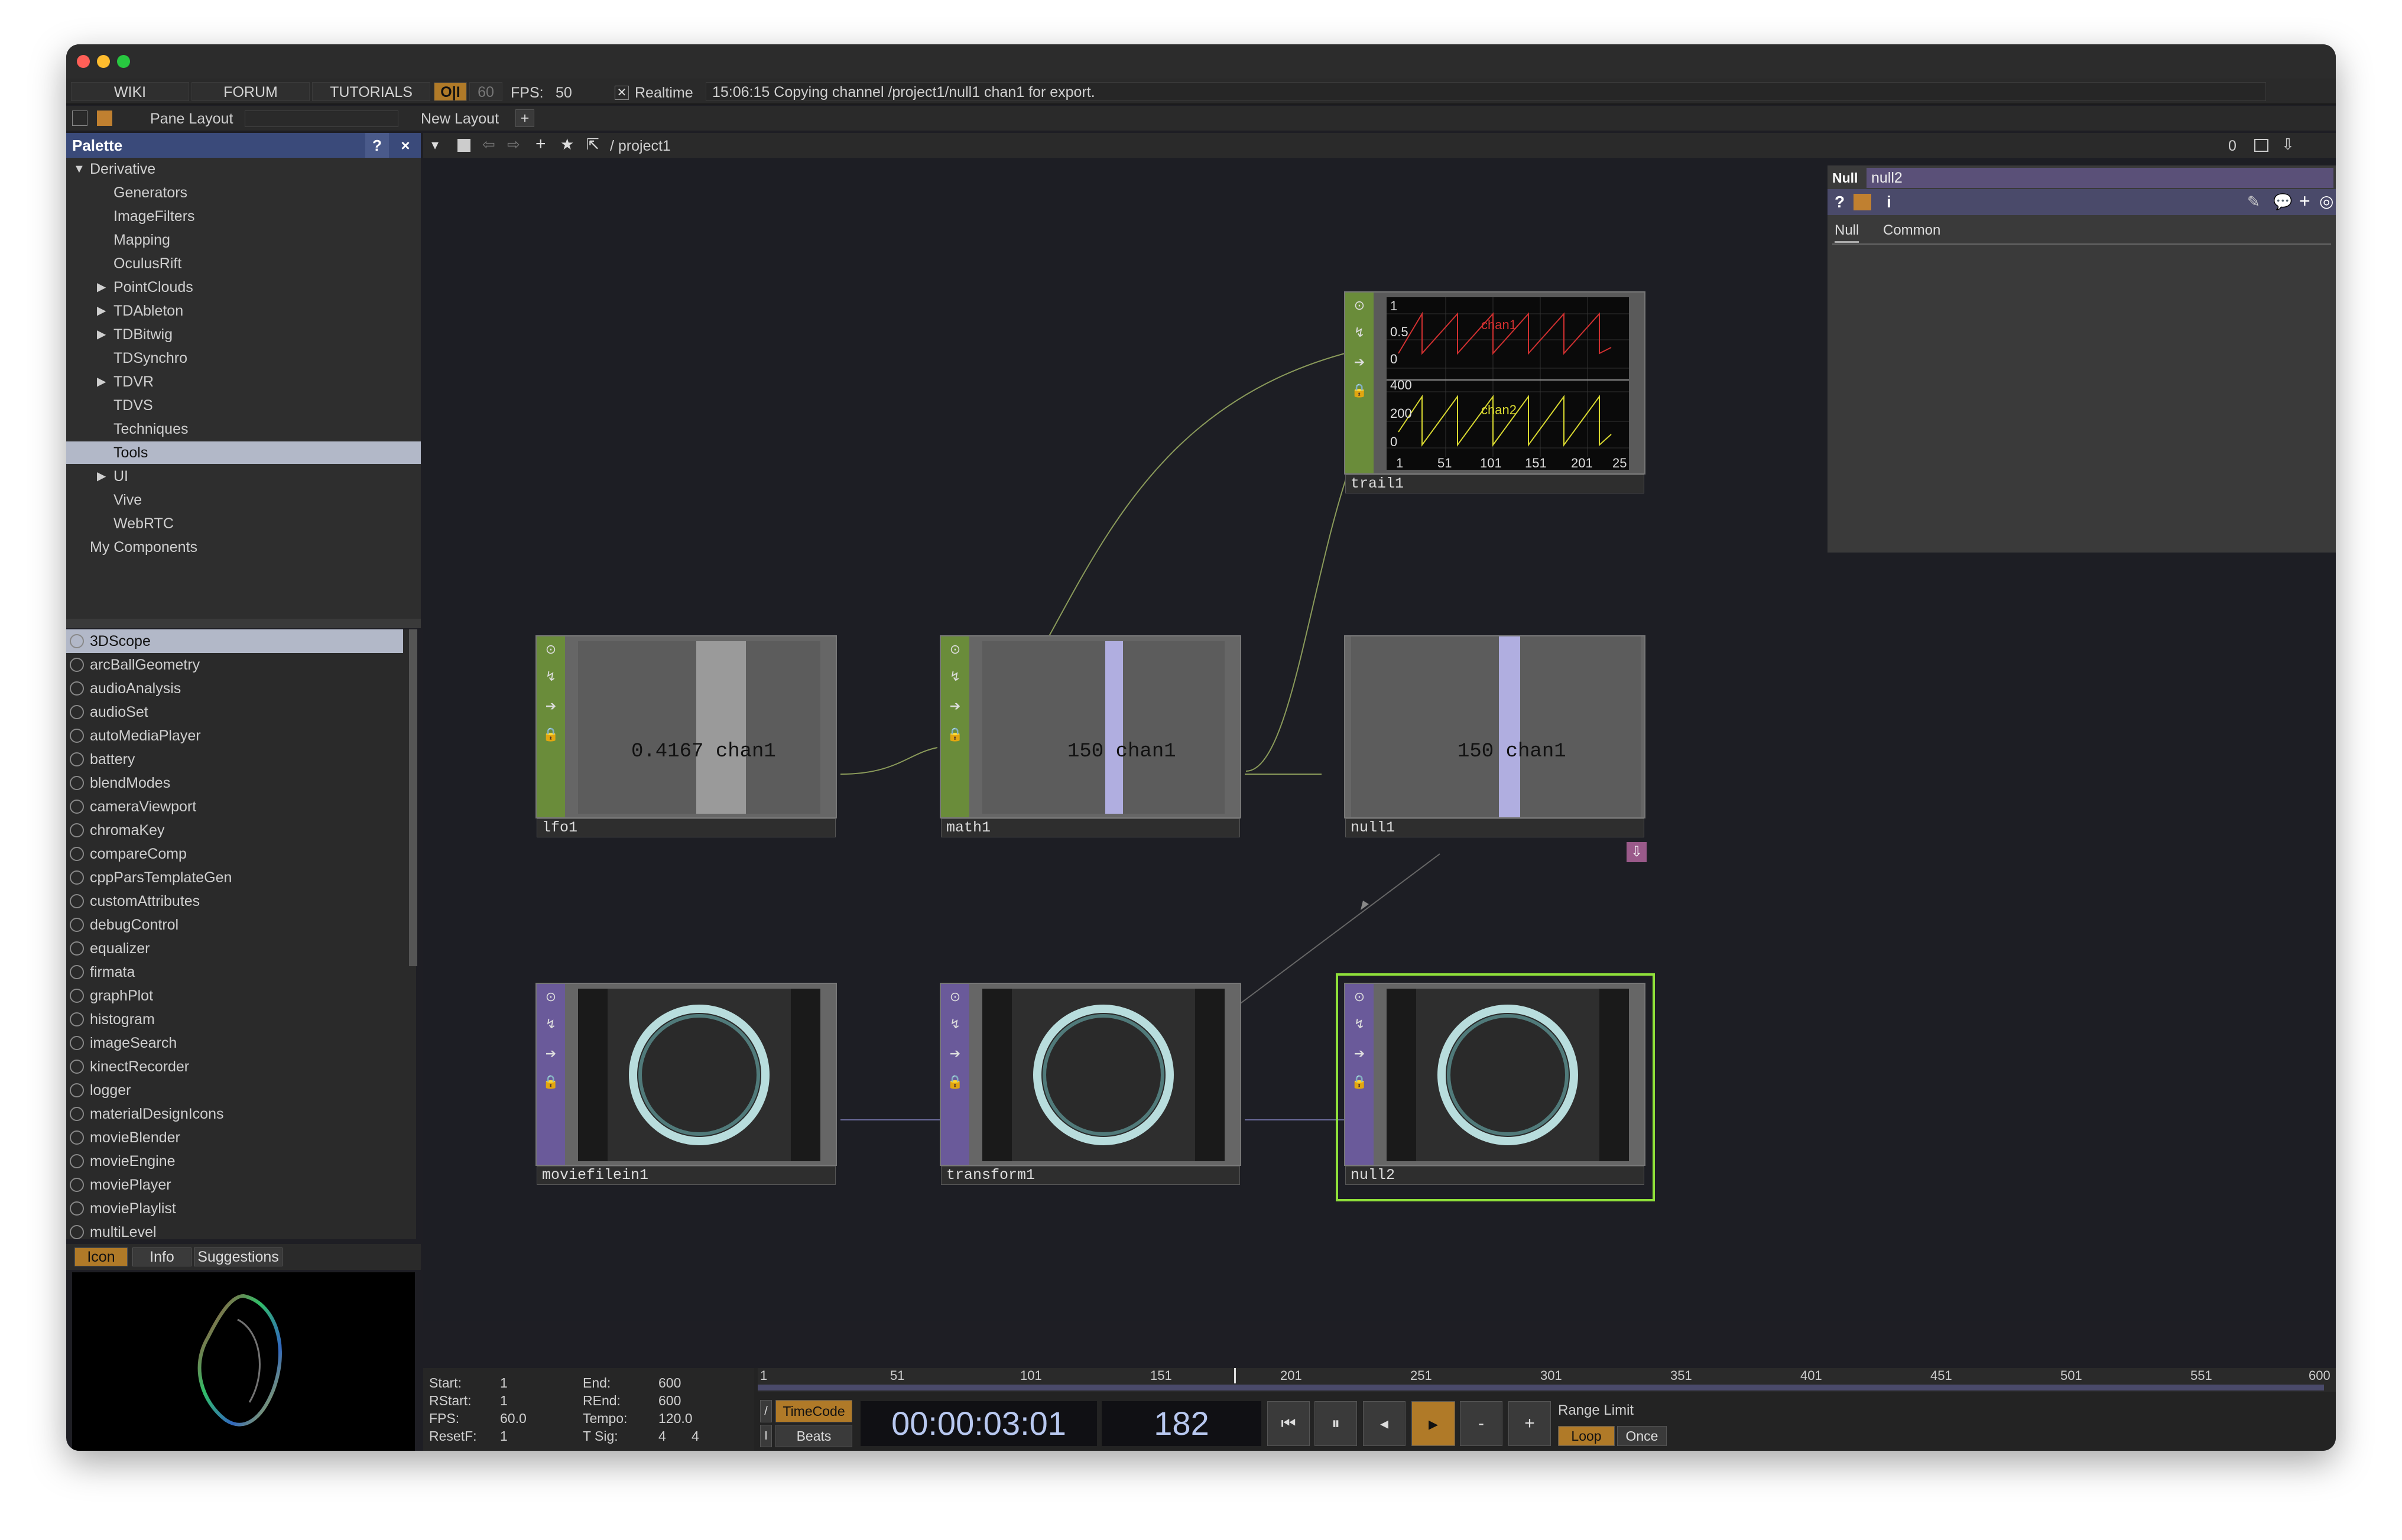 The width and height of the screenshot is (2402, 1540). I want to click on node-name: math1, so click(1090, 827).